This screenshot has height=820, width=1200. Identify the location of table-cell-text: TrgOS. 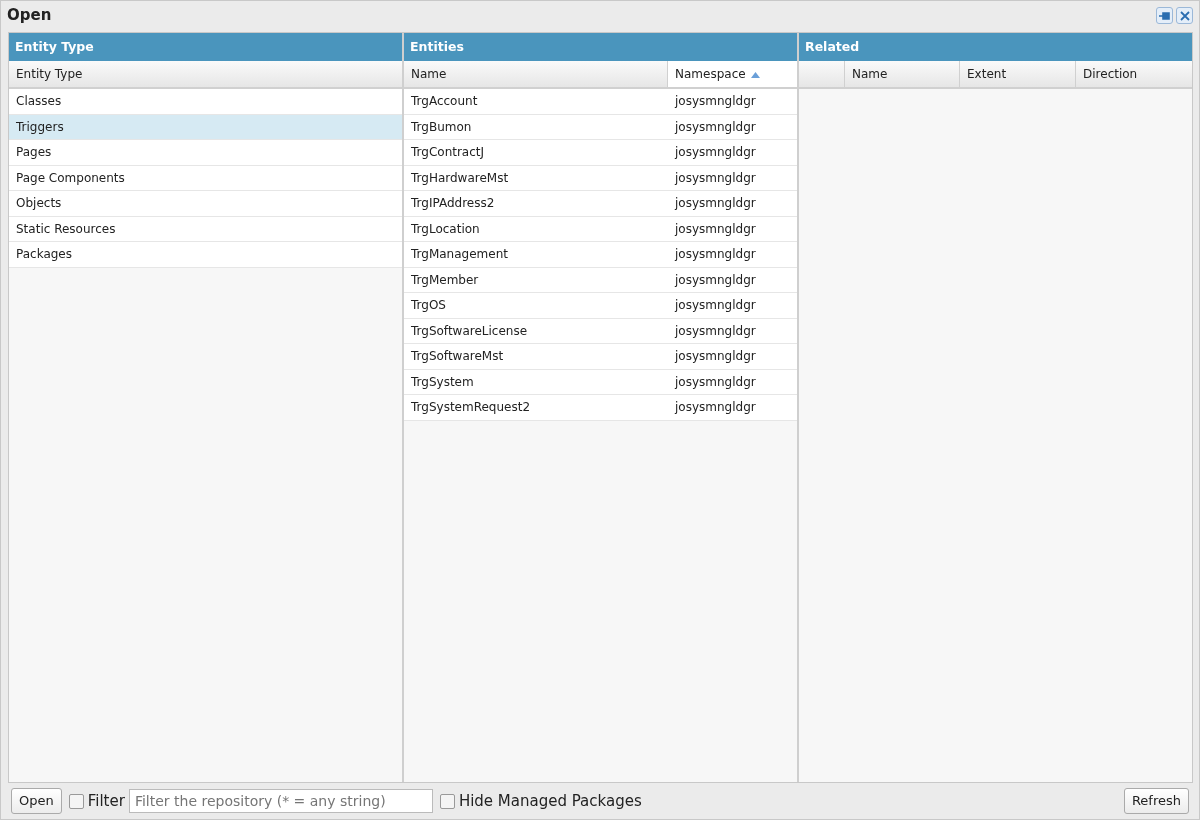
(428, 305).